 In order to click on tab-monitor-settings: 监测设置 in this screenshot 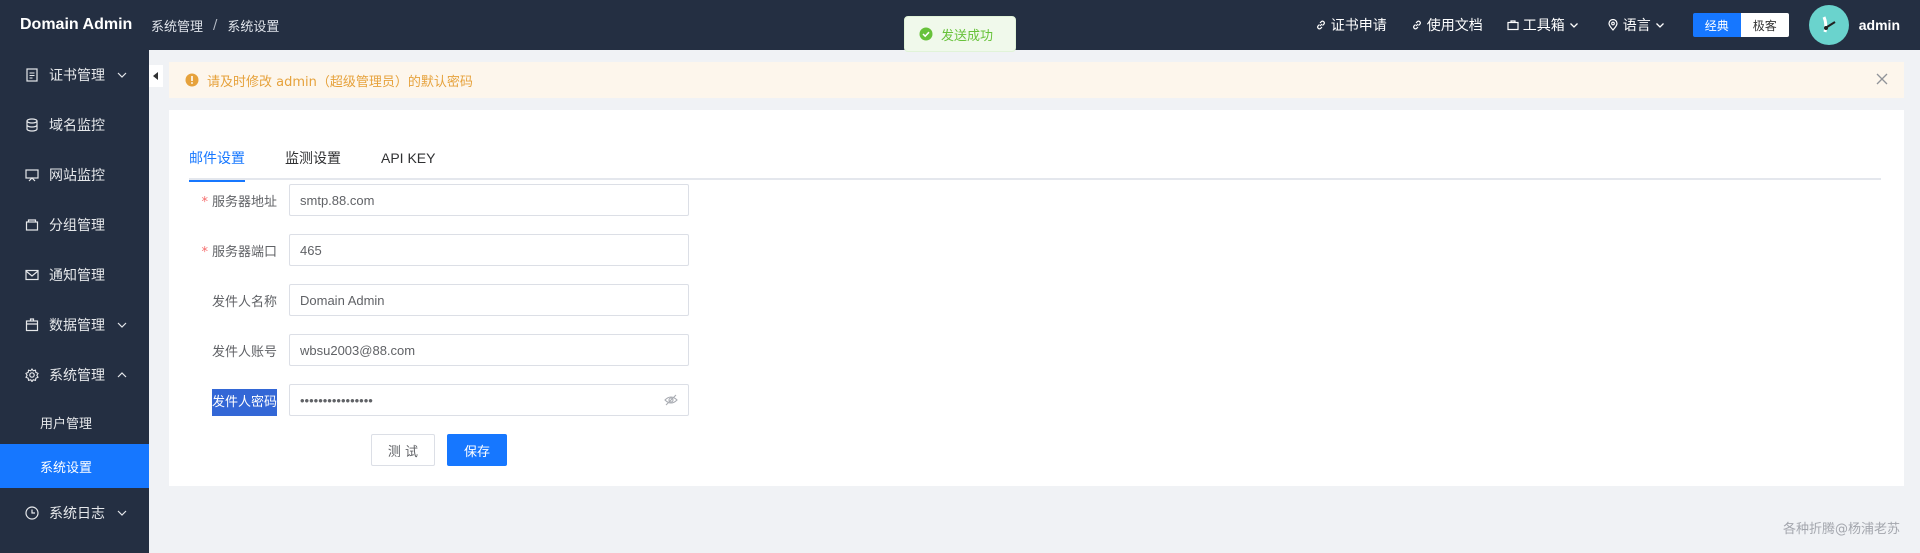, I will do `click(313, 158)`.